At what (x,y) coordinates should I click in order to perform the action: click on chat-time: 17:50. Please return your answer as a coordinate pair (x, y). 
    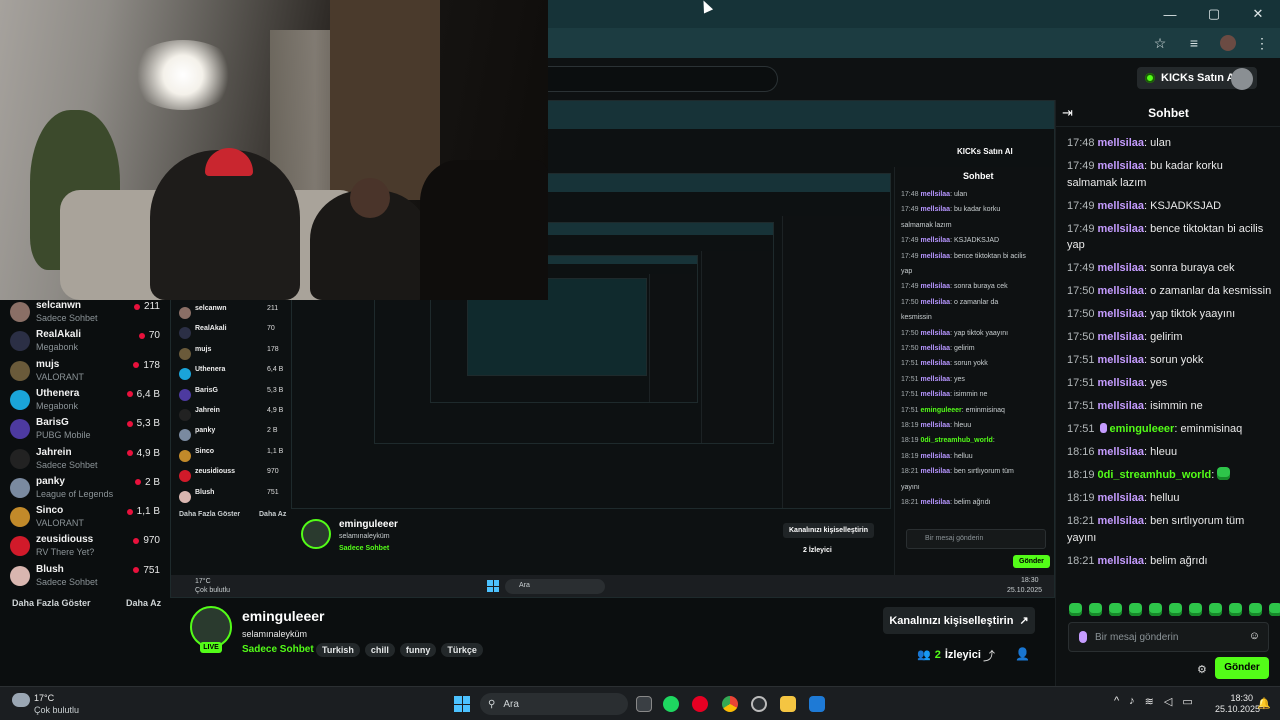
    Looking at the image, I should click on (1081, 337).